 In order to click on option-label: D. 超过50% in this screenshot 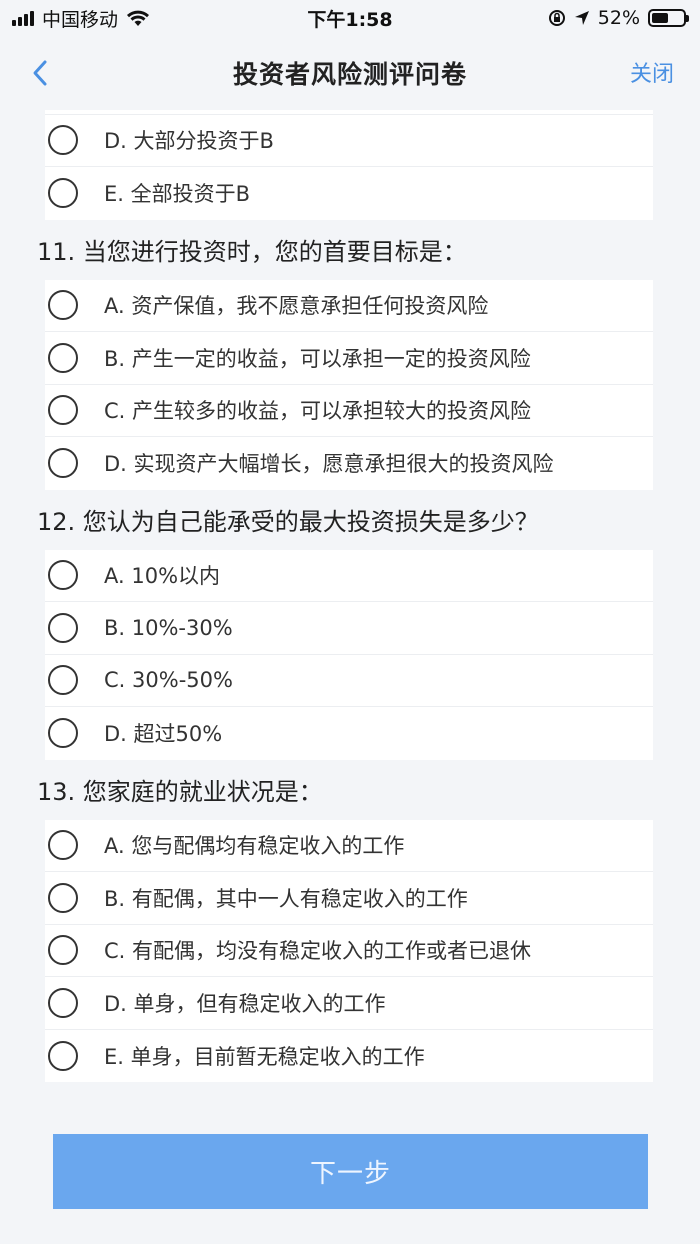, I will do `click(163, 734)`.